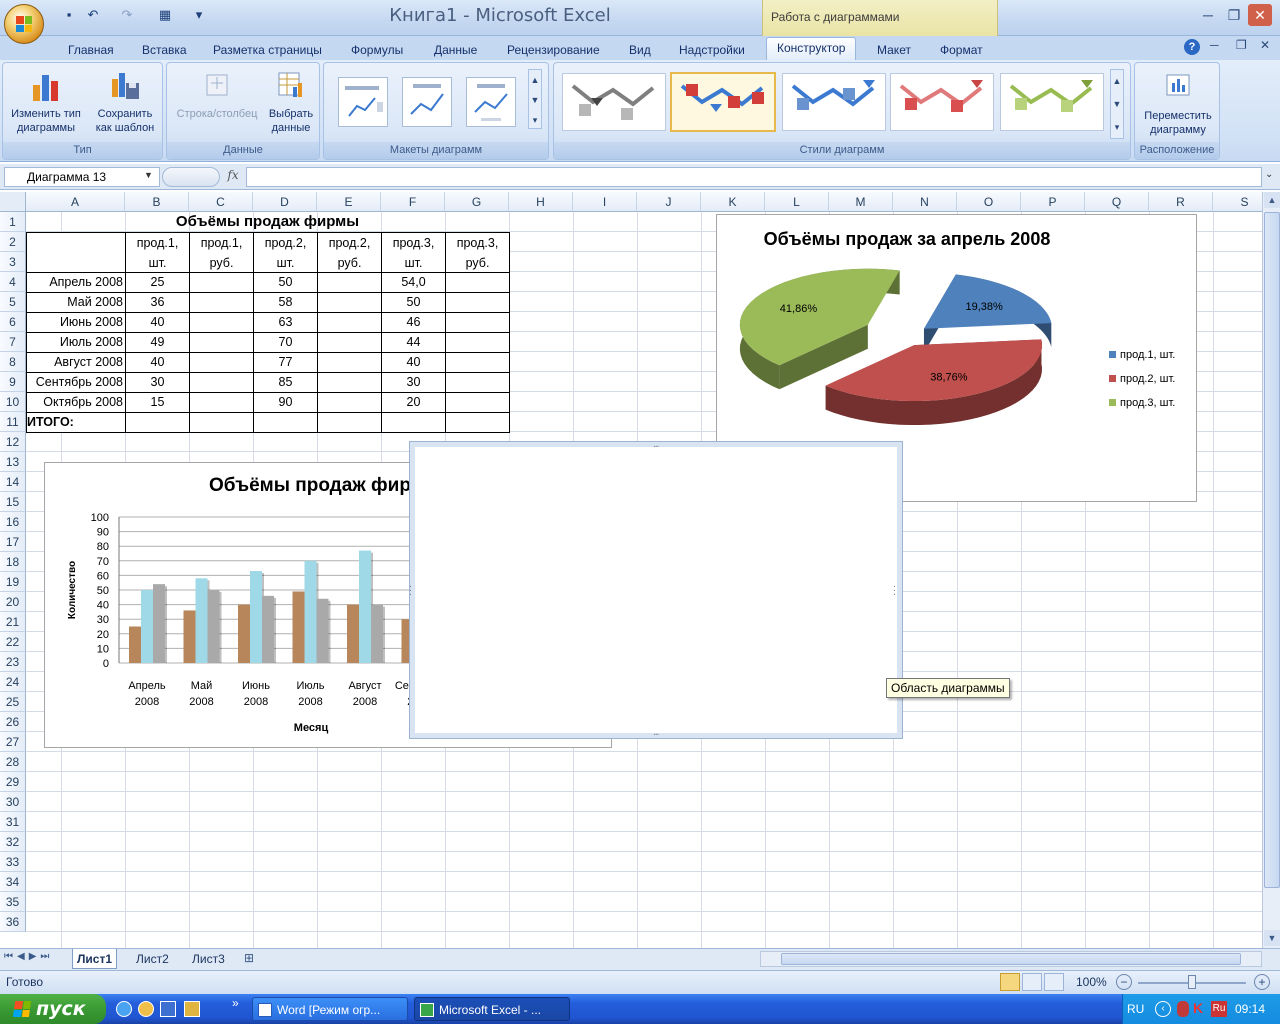 The image size is (1280, 1024). What do you see at coordinates (477, 342) in the screenshot?
I see `table-cell-r6-c6` at bounding box center [477, 342].